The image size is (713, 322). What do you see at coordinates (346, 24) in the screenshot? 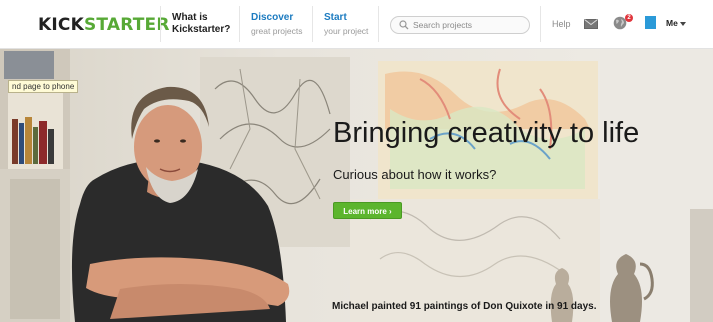
I see `nav-start: Start your project` at bounding box center [346, 24].